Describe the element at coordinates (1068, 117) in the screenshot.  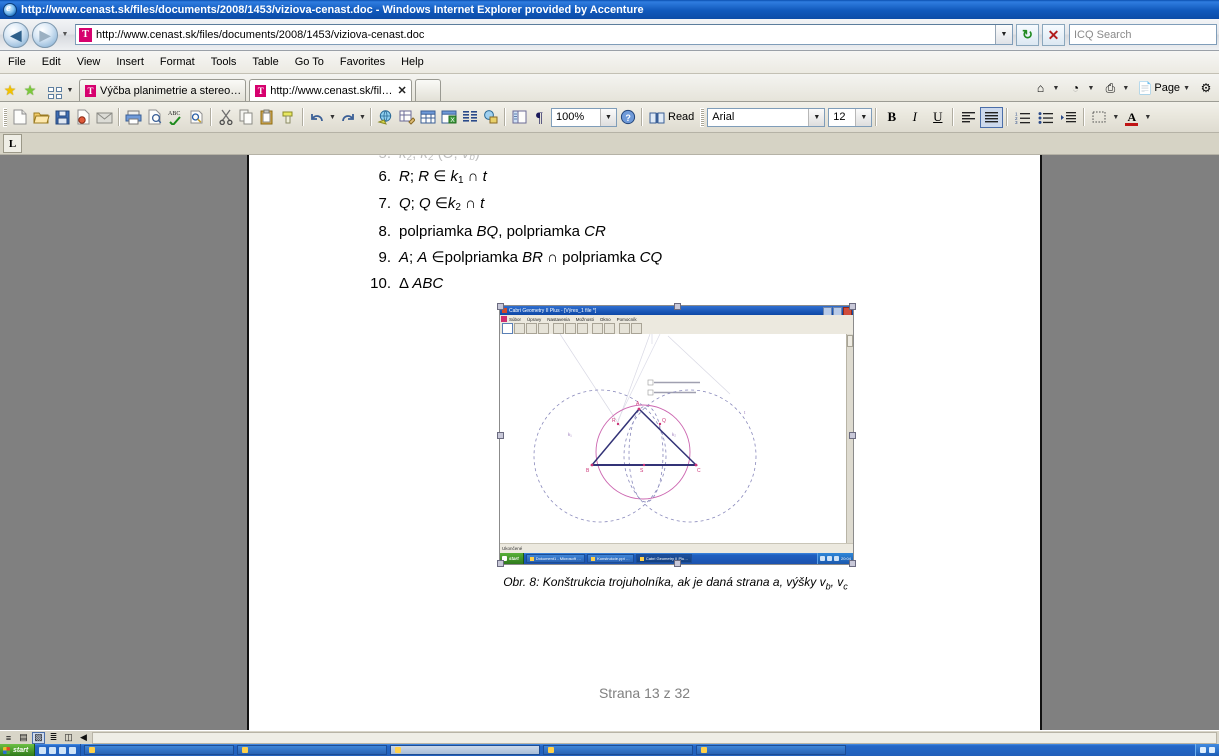
I see `increase-indent-button` at that location.